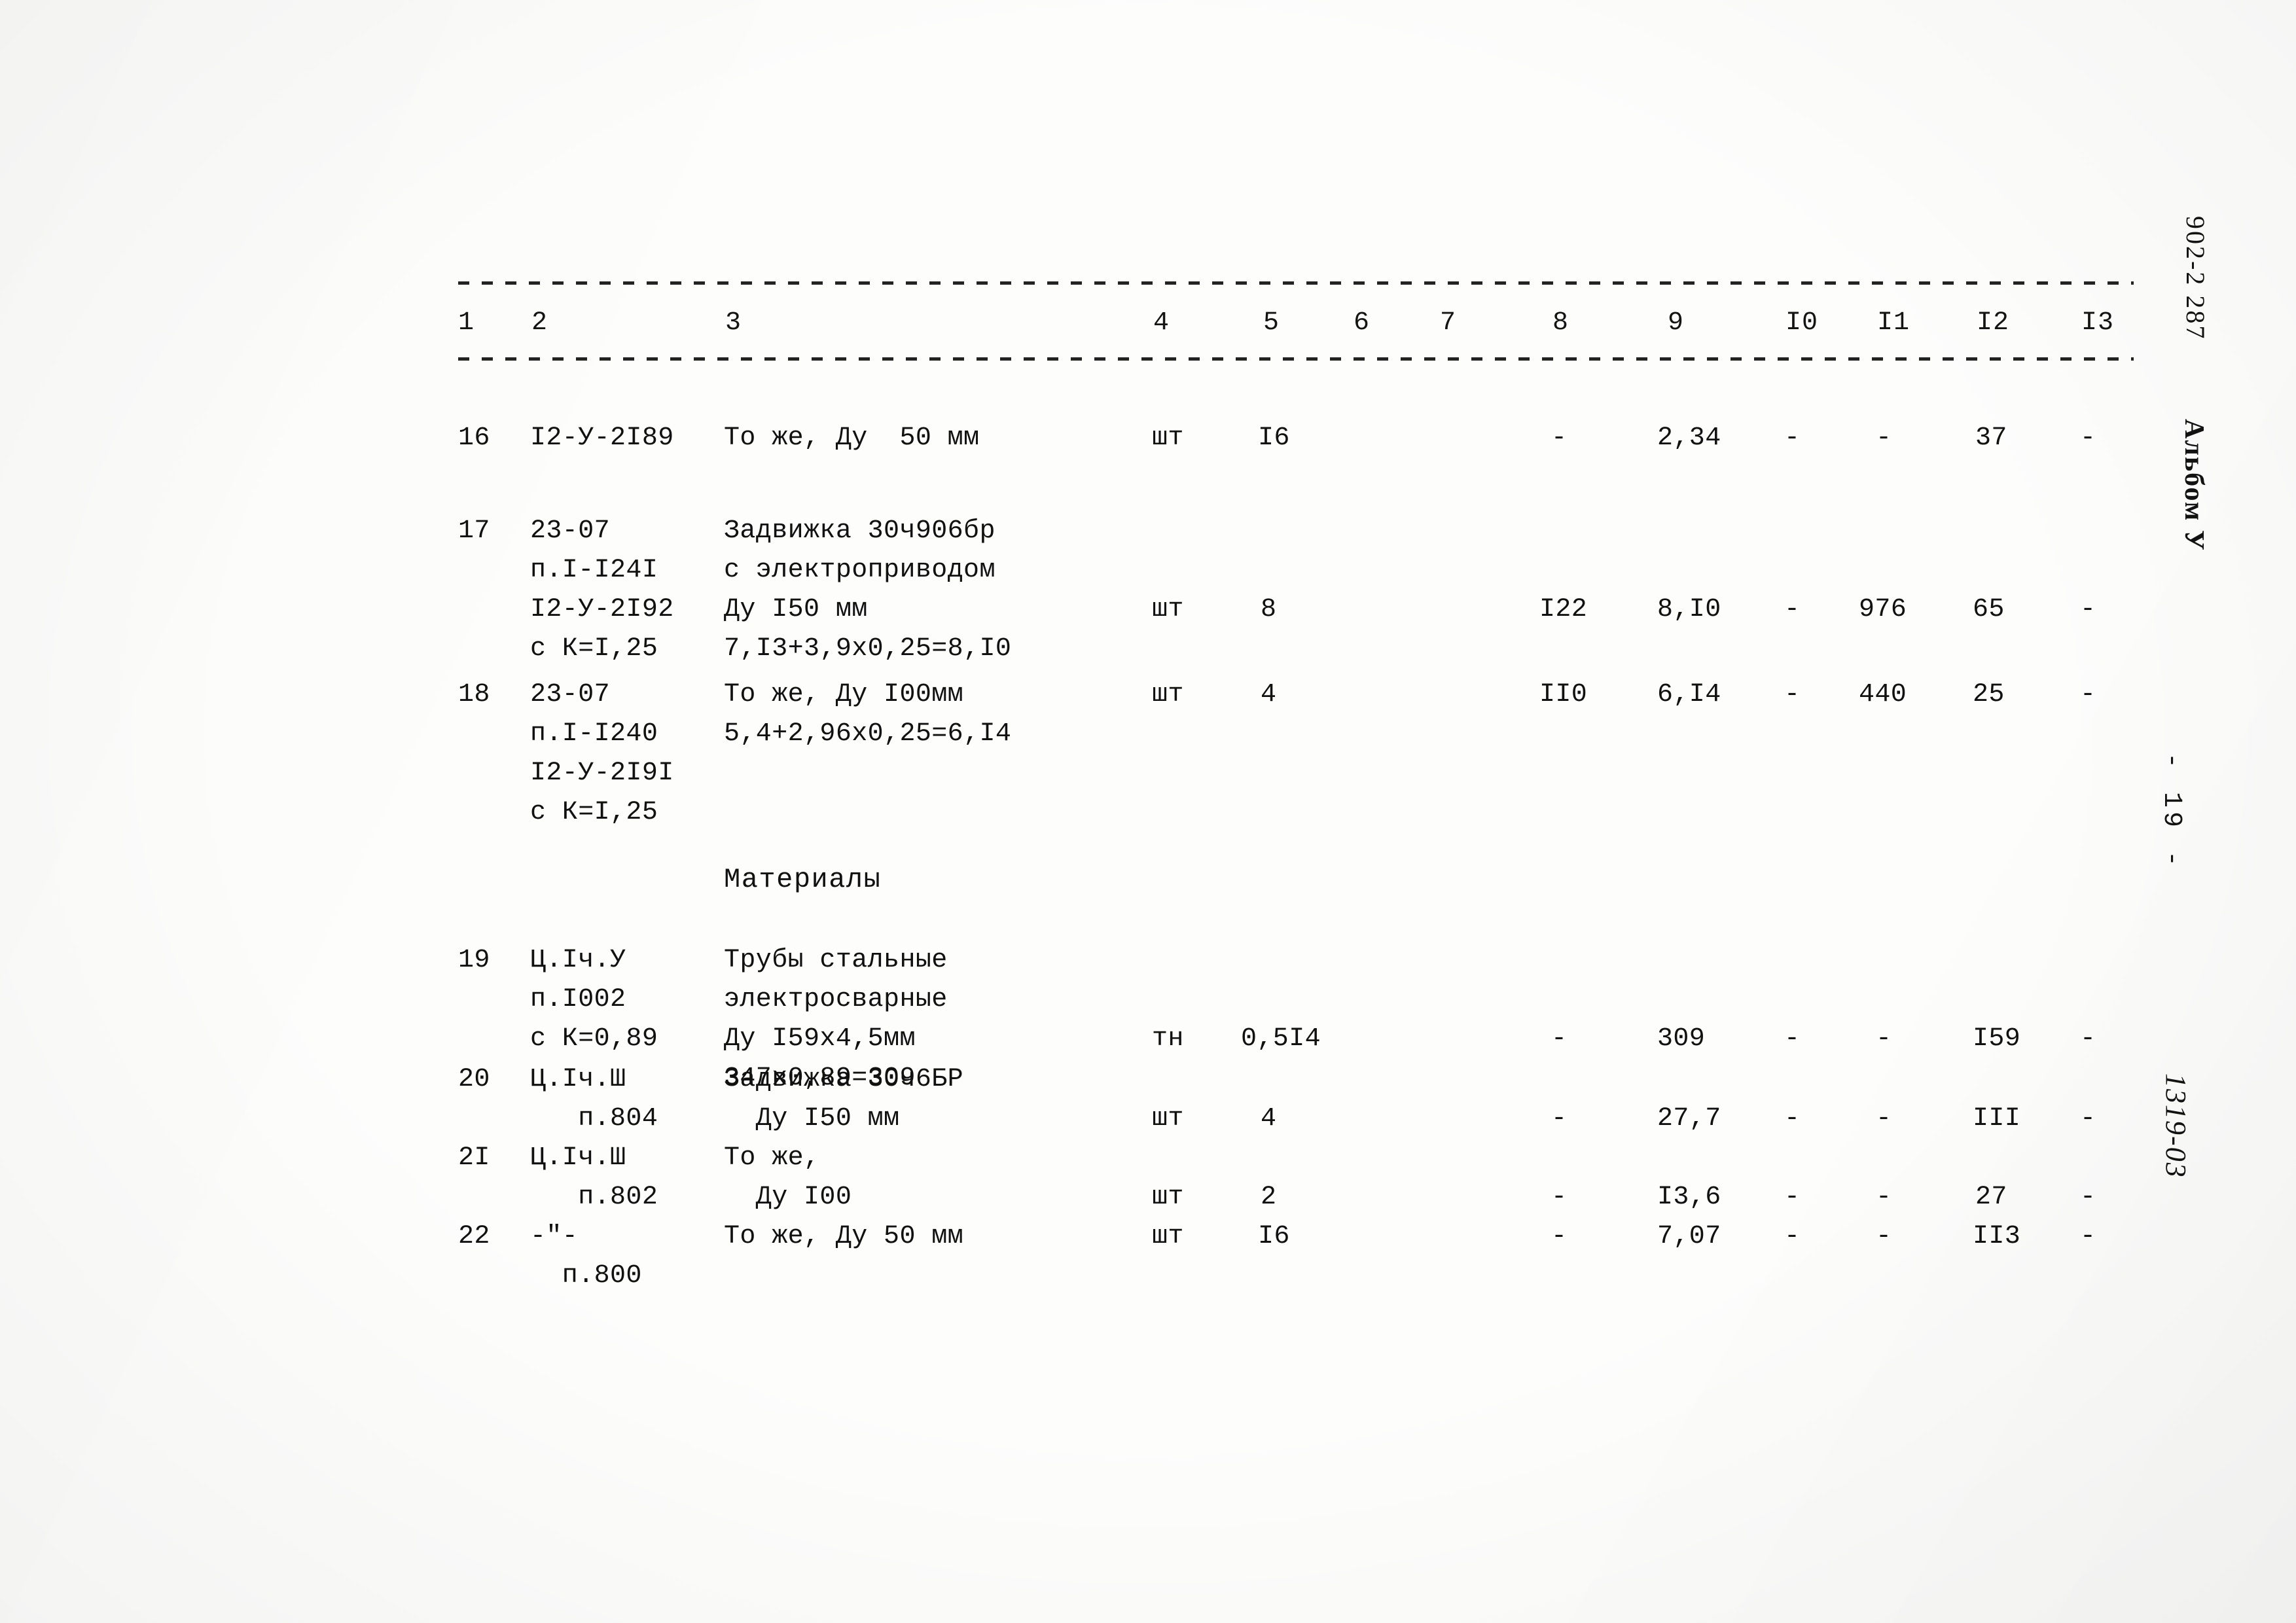 The image size is (2296, 1623). What do you see at coordinates (1689, 694) in the screenshot?
I see `row-col9: 6,I4` at bounding box center [1689, 694].